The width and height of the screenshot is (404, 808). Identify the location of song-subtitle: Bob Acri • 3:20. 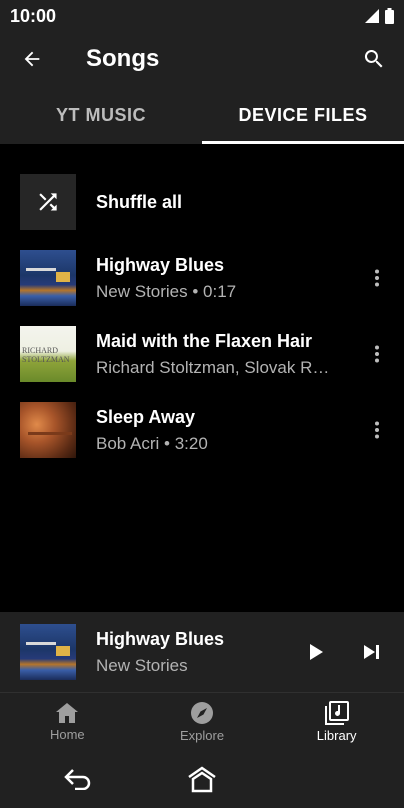
(152, 443).